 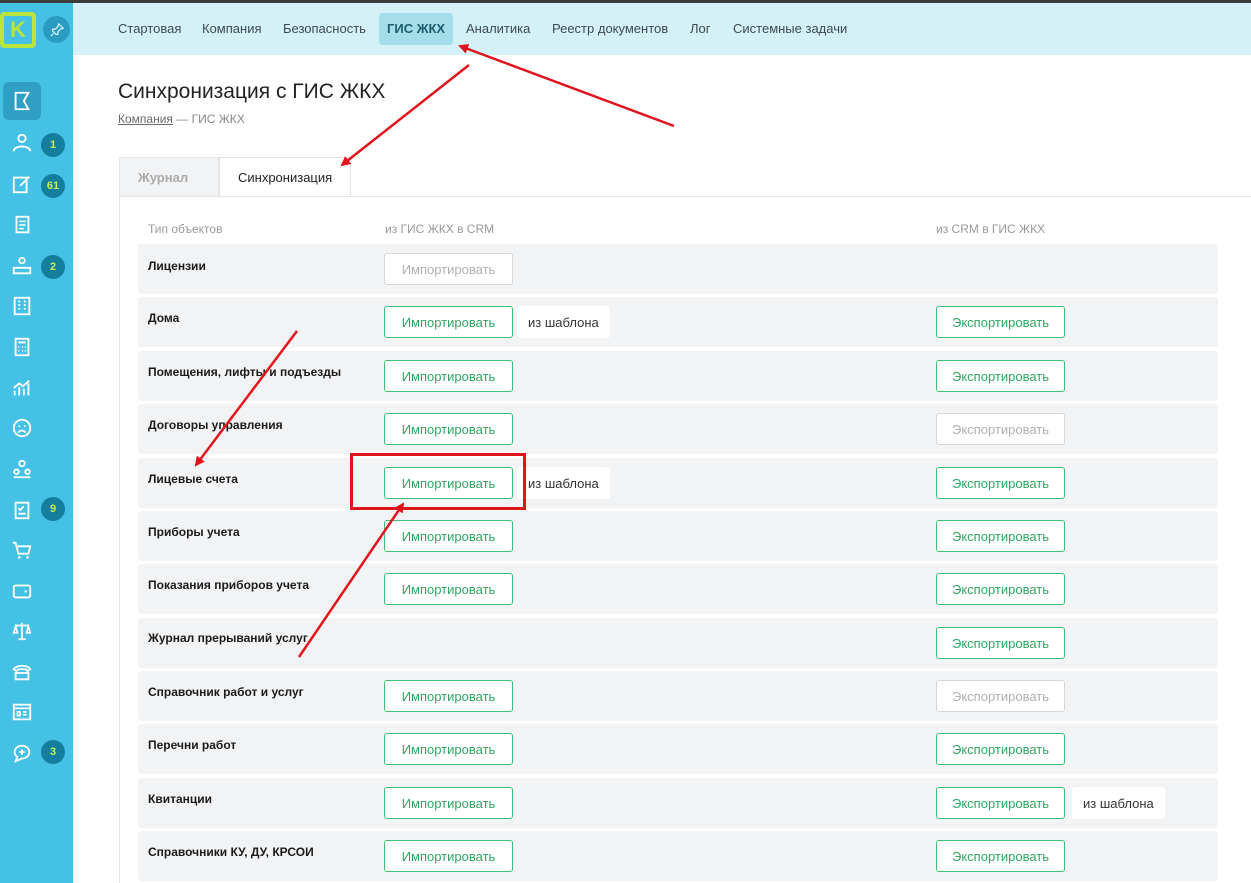 What do you see at coordinates (22, 266) in the screenshot?
I see `reception-icon` at bounding box center [22, 266].